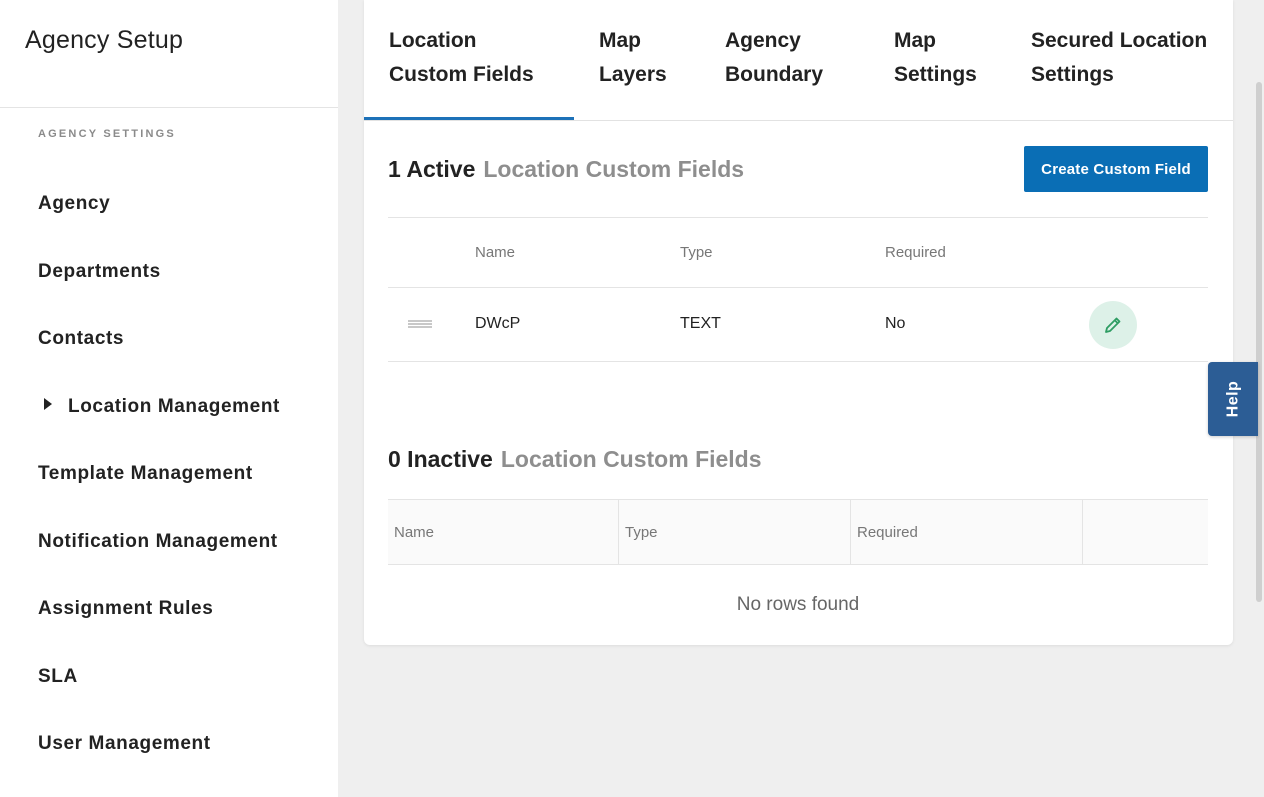  What do you see at coordinates (107, 134) in the screenshot?
I see `section-label-agency-settings: AGENCY SETTINGS` at bounding box center [107, 134].